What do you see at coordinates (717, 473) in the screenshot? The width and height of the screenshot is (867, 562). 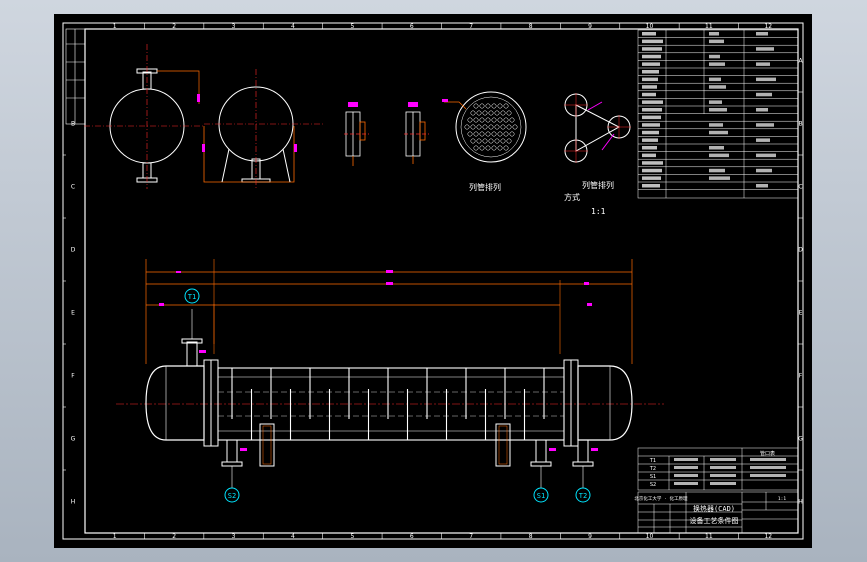 I see `nozzle-table-rows: T1 T2 S1 S2` at bounding box center [717, 473].